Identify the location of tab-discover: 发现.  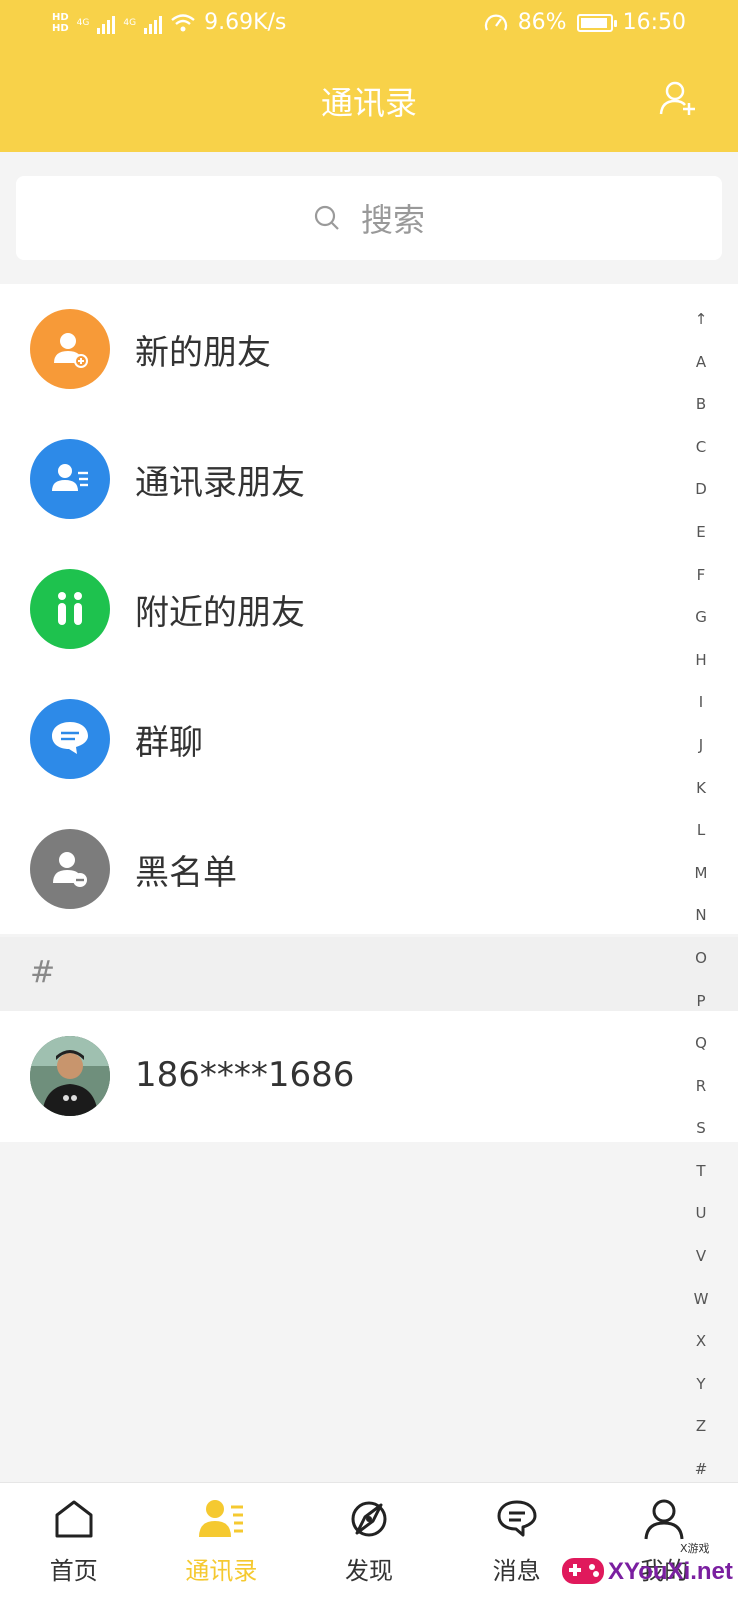
(369, 1541).